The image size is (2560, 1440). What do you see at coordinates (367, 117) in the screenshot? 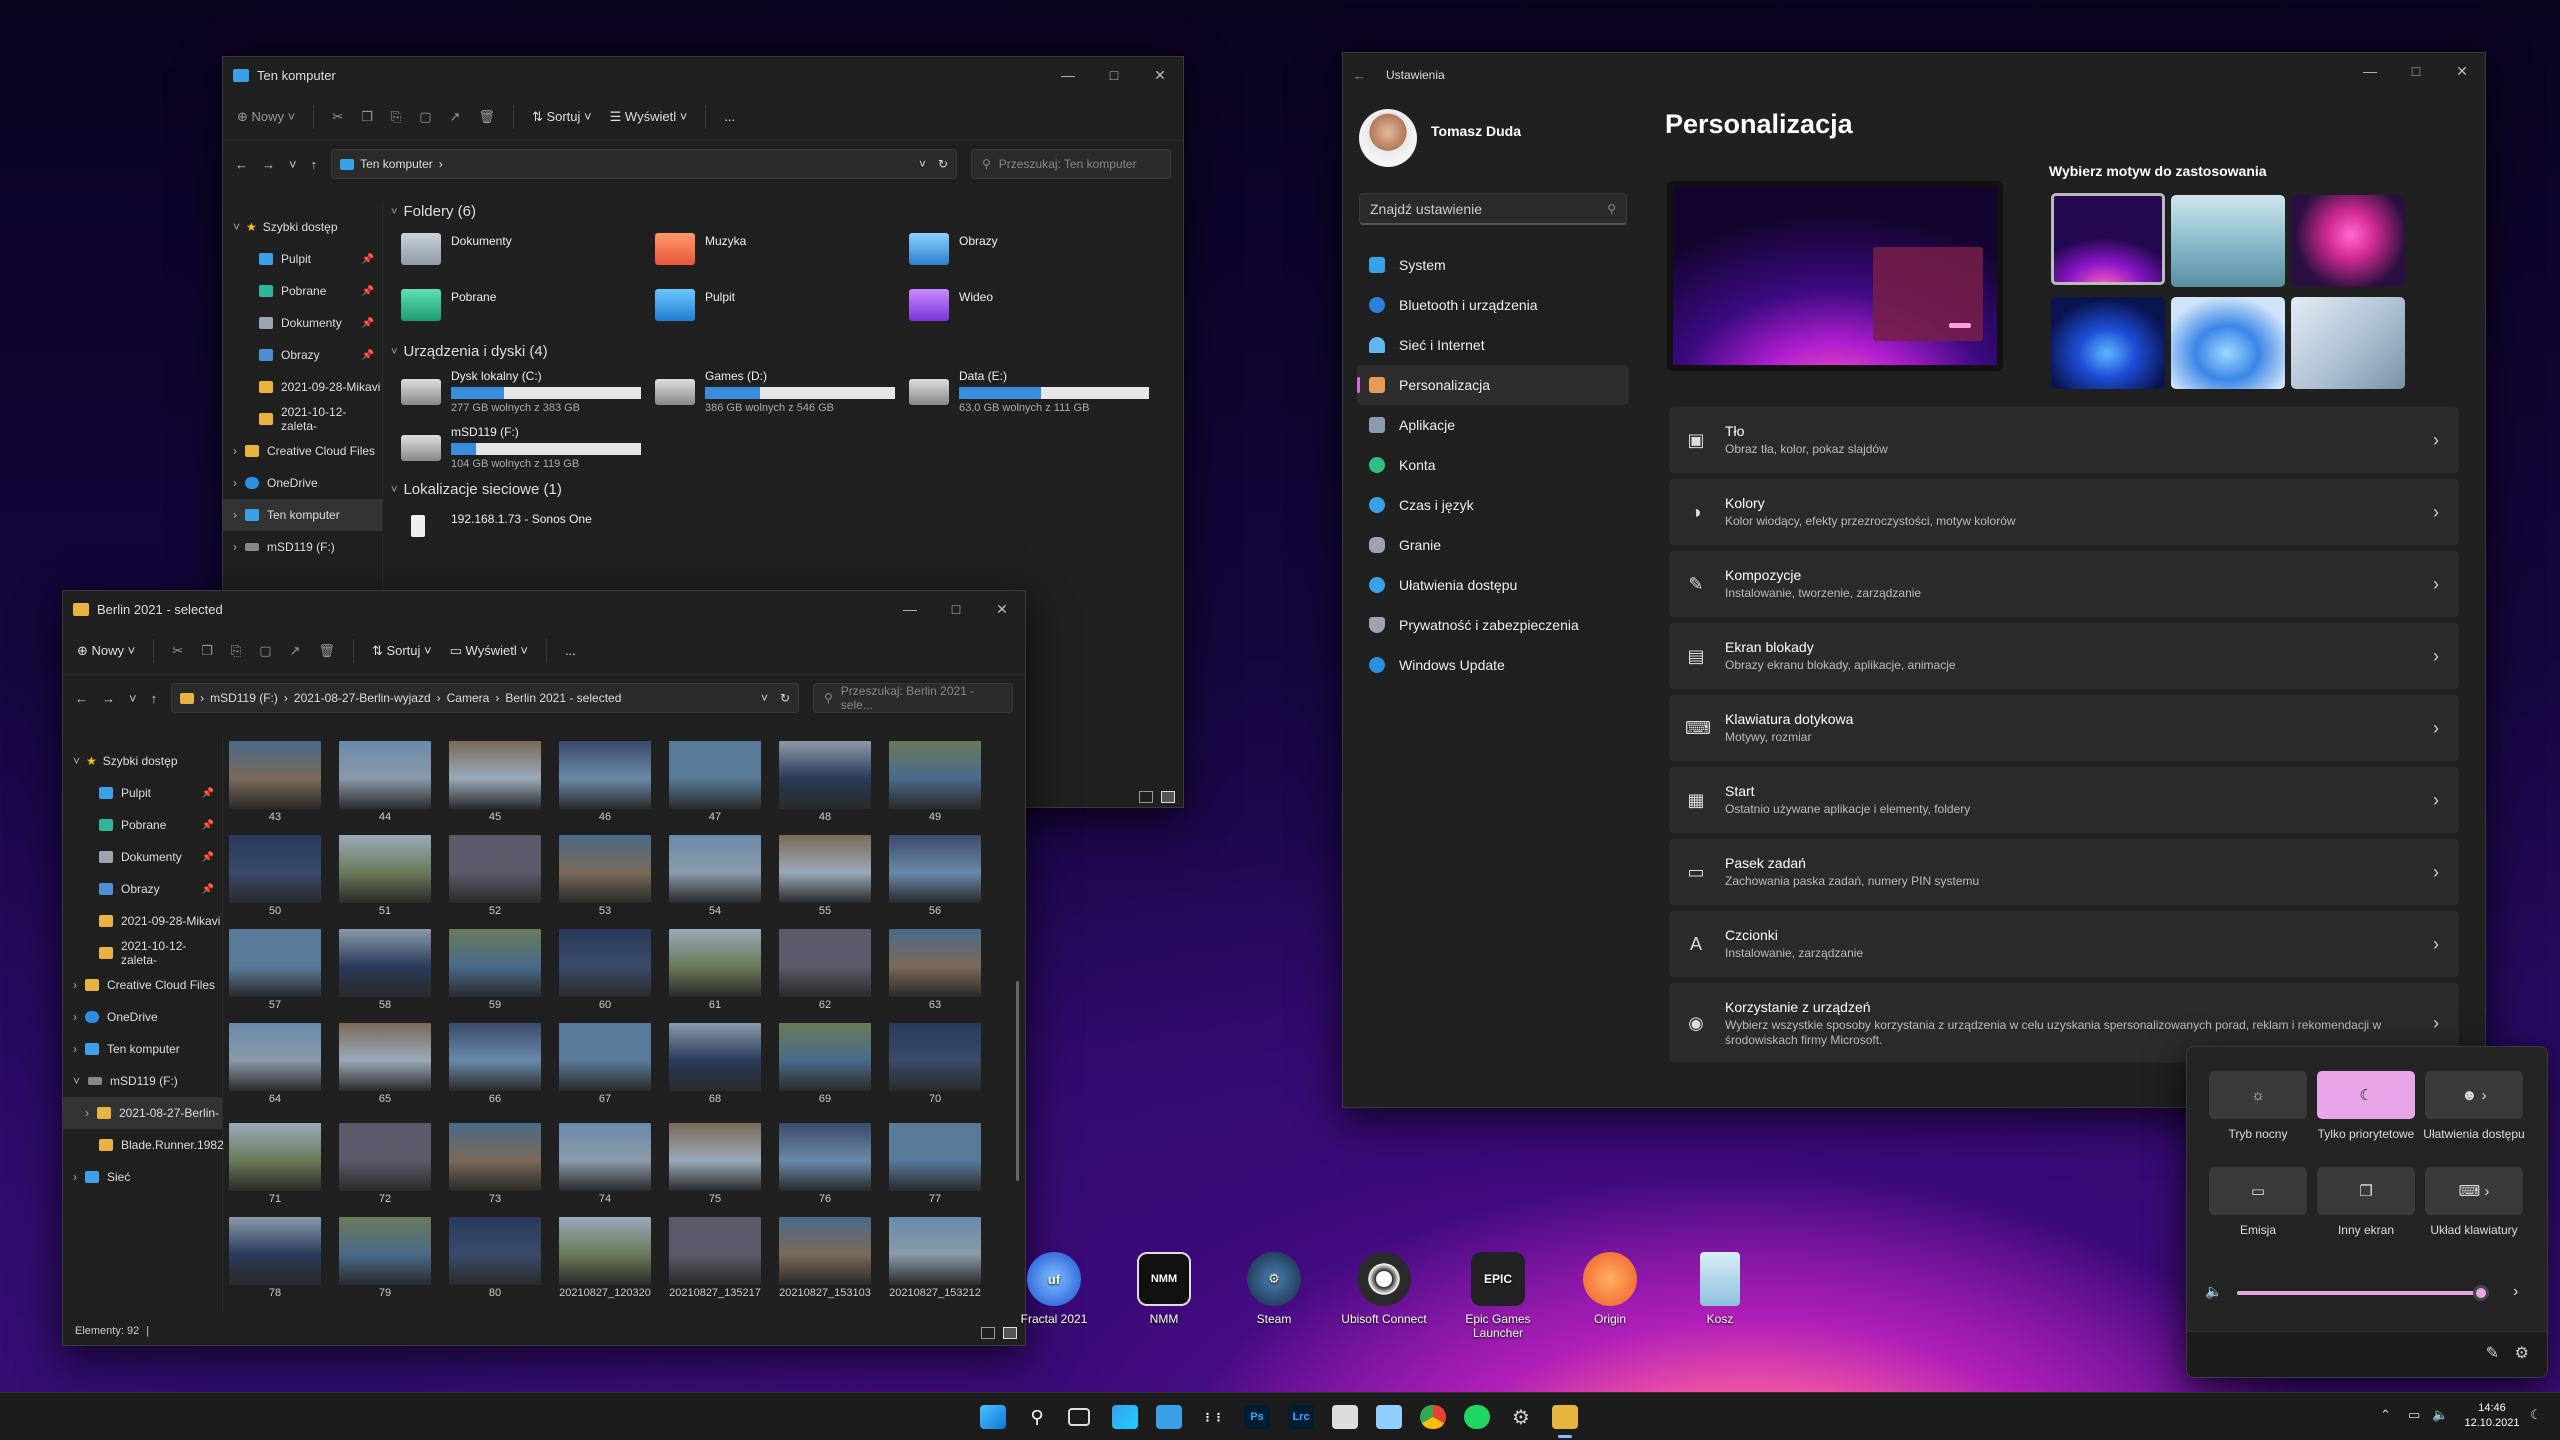
I see `copy-icon: ❐` at bounding box center [367, 117].